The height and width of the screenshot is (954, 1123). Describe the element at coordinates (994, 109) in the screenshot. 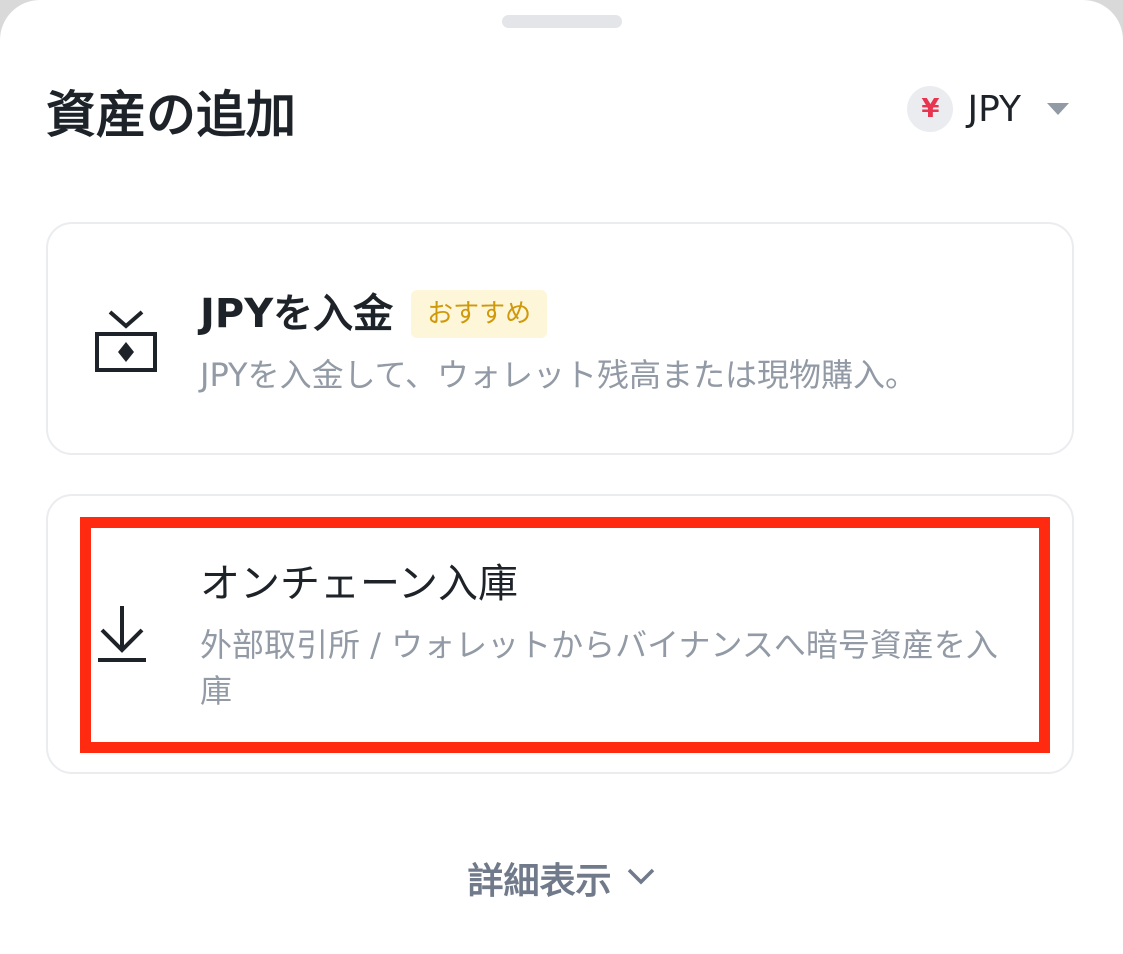

I see `currency-code: JPY` at that location.